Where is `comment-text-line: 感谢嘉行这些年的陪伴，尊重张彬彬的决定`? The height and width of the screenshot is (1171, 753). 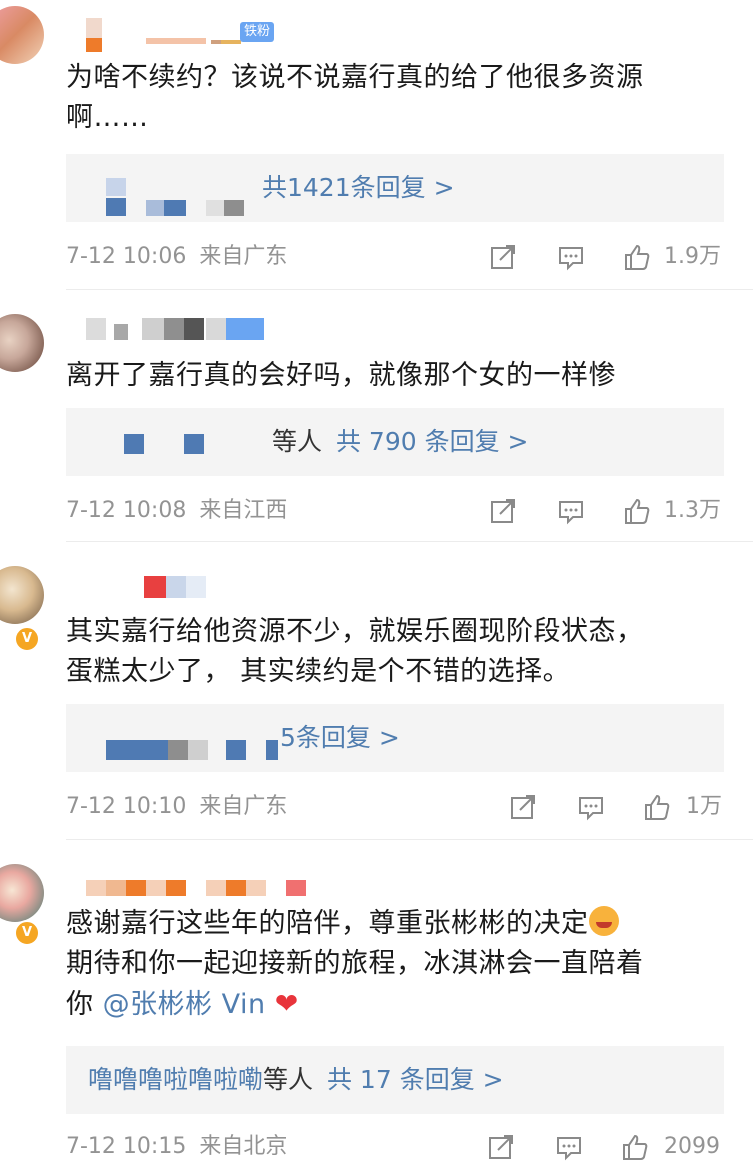
comment-text-line: 感谢嘉行这些年的陪伴，尊重张彬彬的决定 is located at coordinates (391, 924).